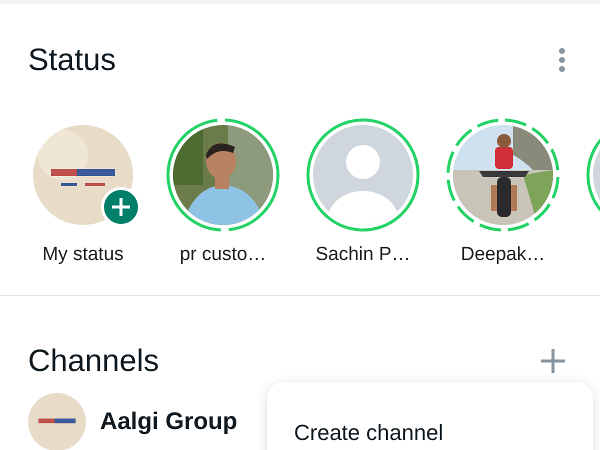  I want to click on status-name: My status, so click(83, 255).